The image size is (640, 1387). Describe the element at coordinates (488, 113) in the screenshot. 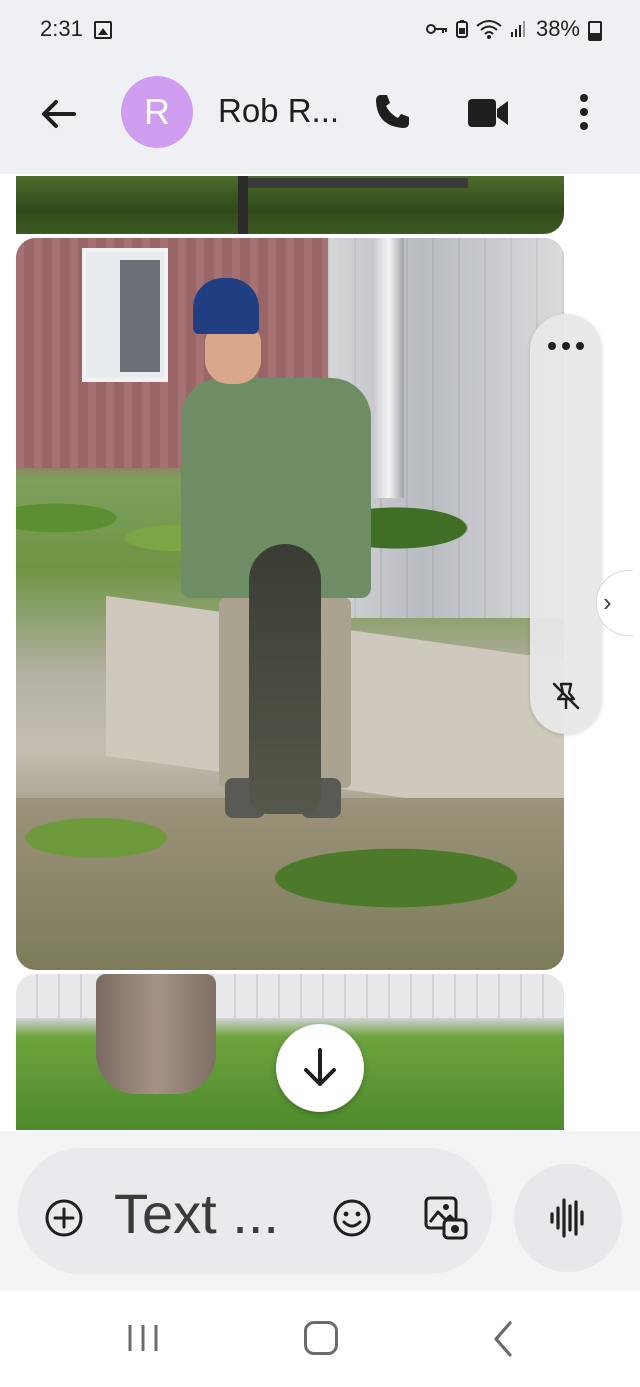

I see `video-camera-icon` at that location.